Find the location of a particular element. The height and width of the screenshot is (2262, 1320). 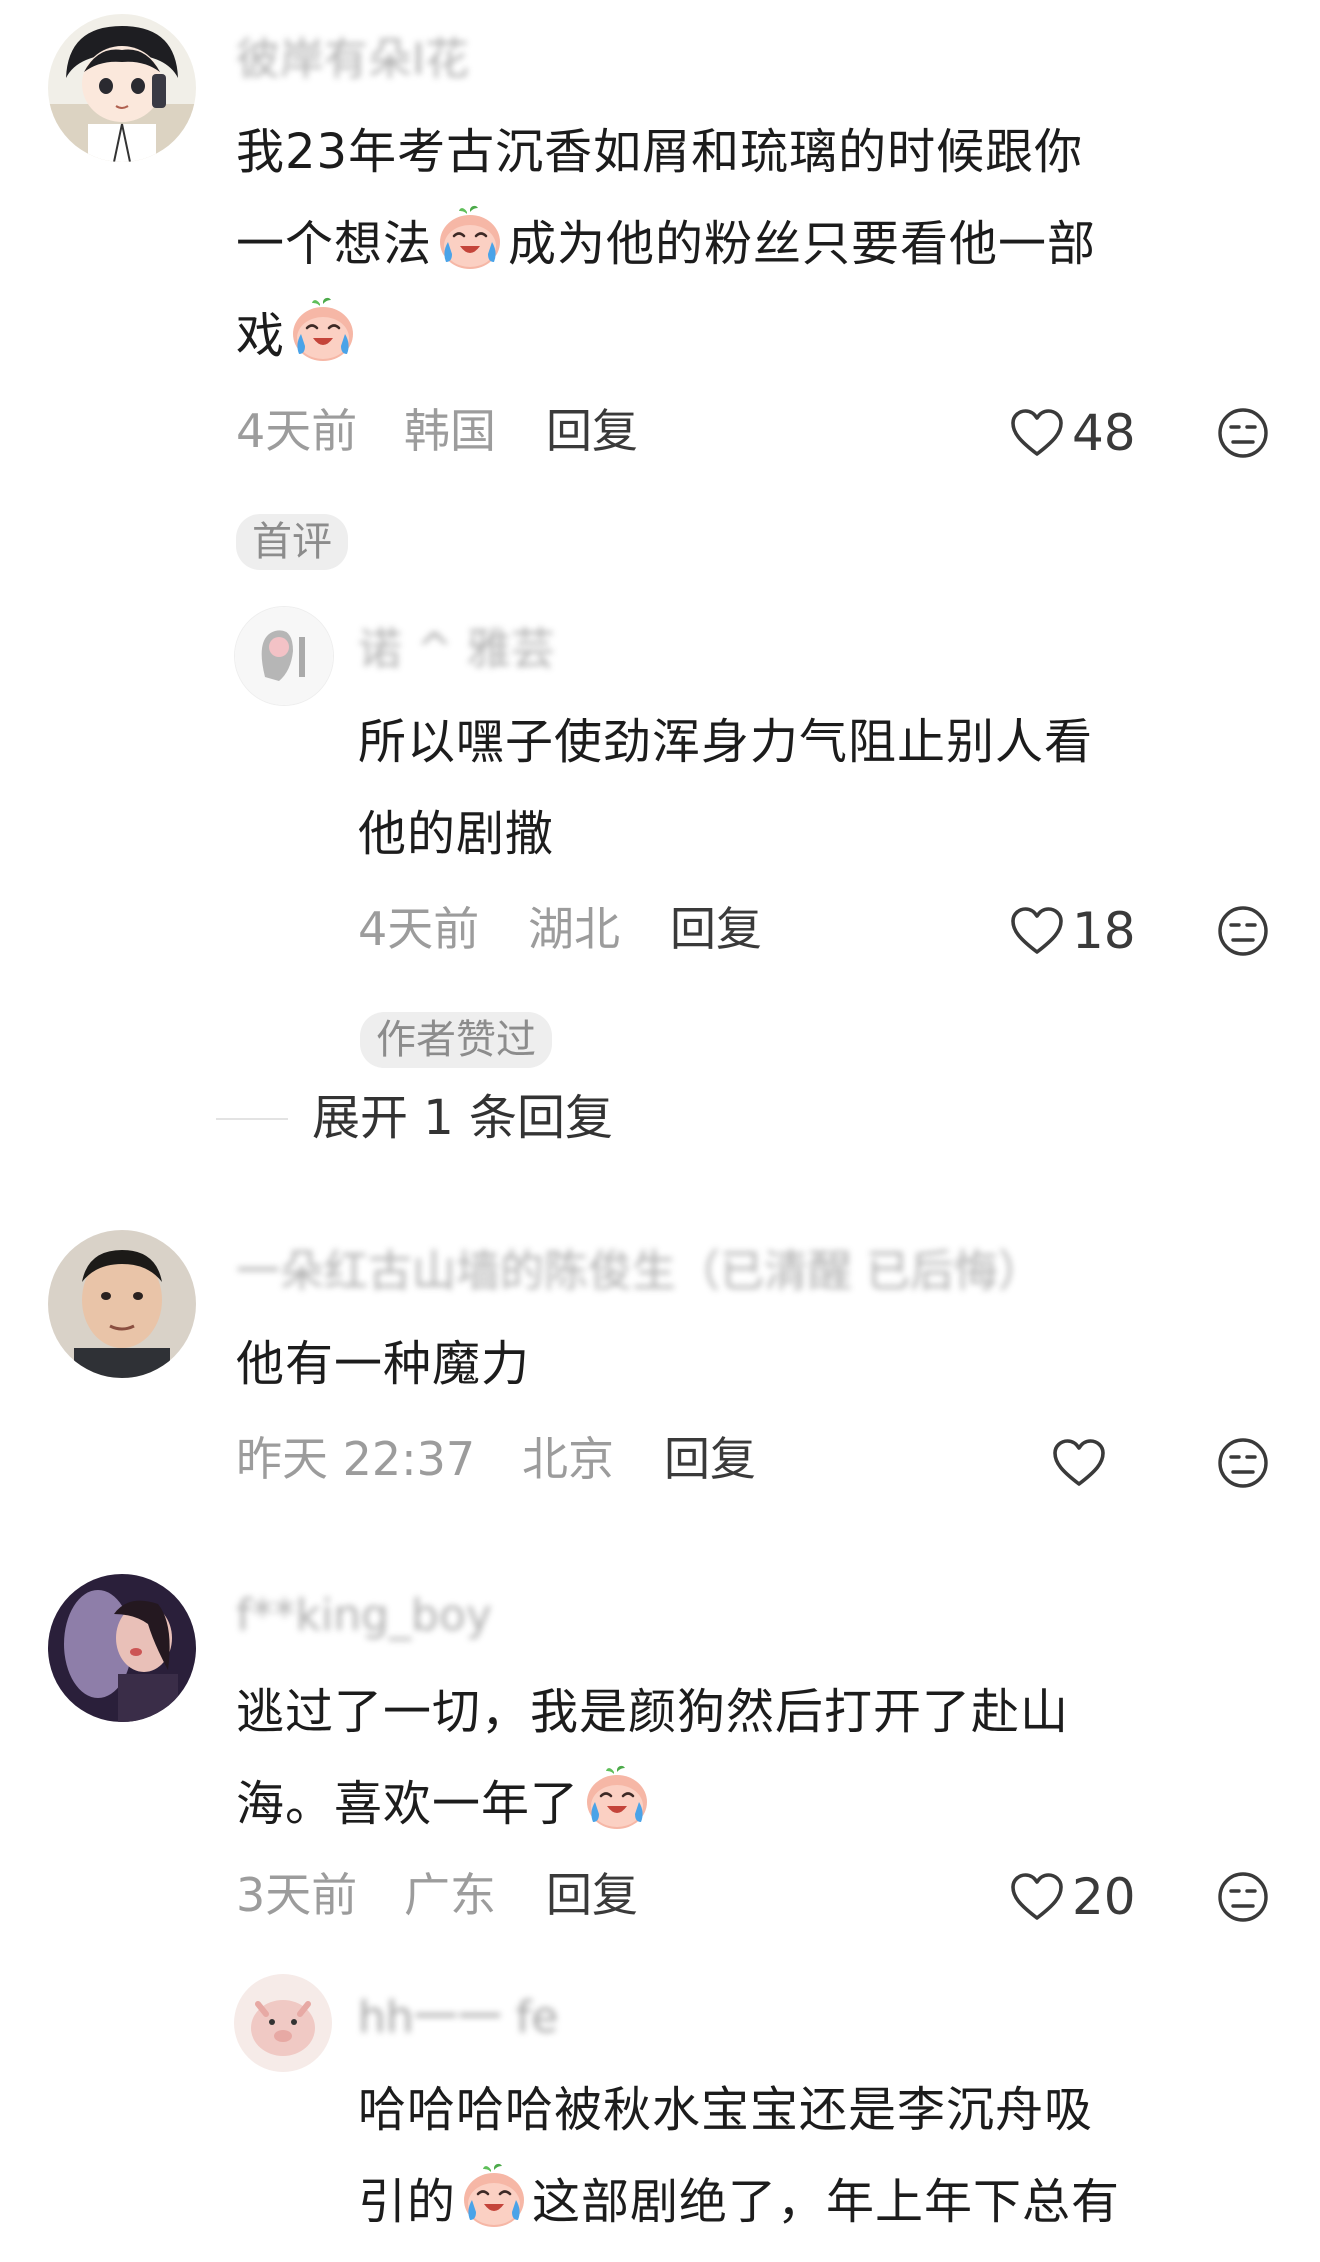

username: 一朵红古山墙的陈俊生（已清醒 已后悔） is located at coordinates (639, 1272).